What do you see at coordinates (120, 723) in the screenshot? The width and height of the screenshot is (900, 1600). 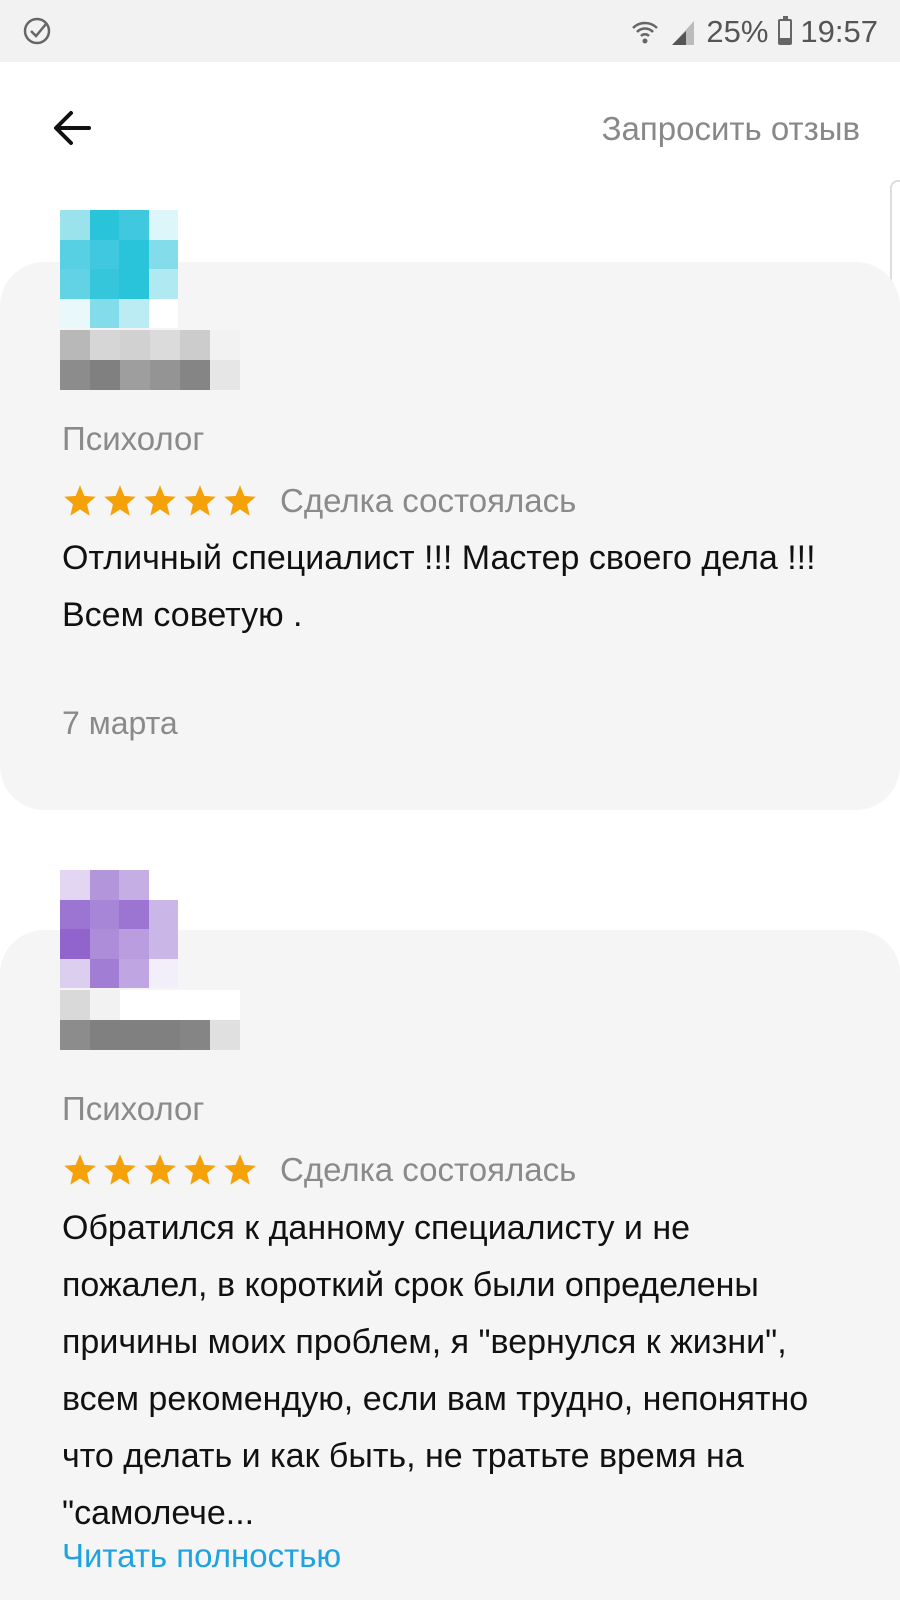 I see `review-date: 7 марта` at bounding box center [120, 723].